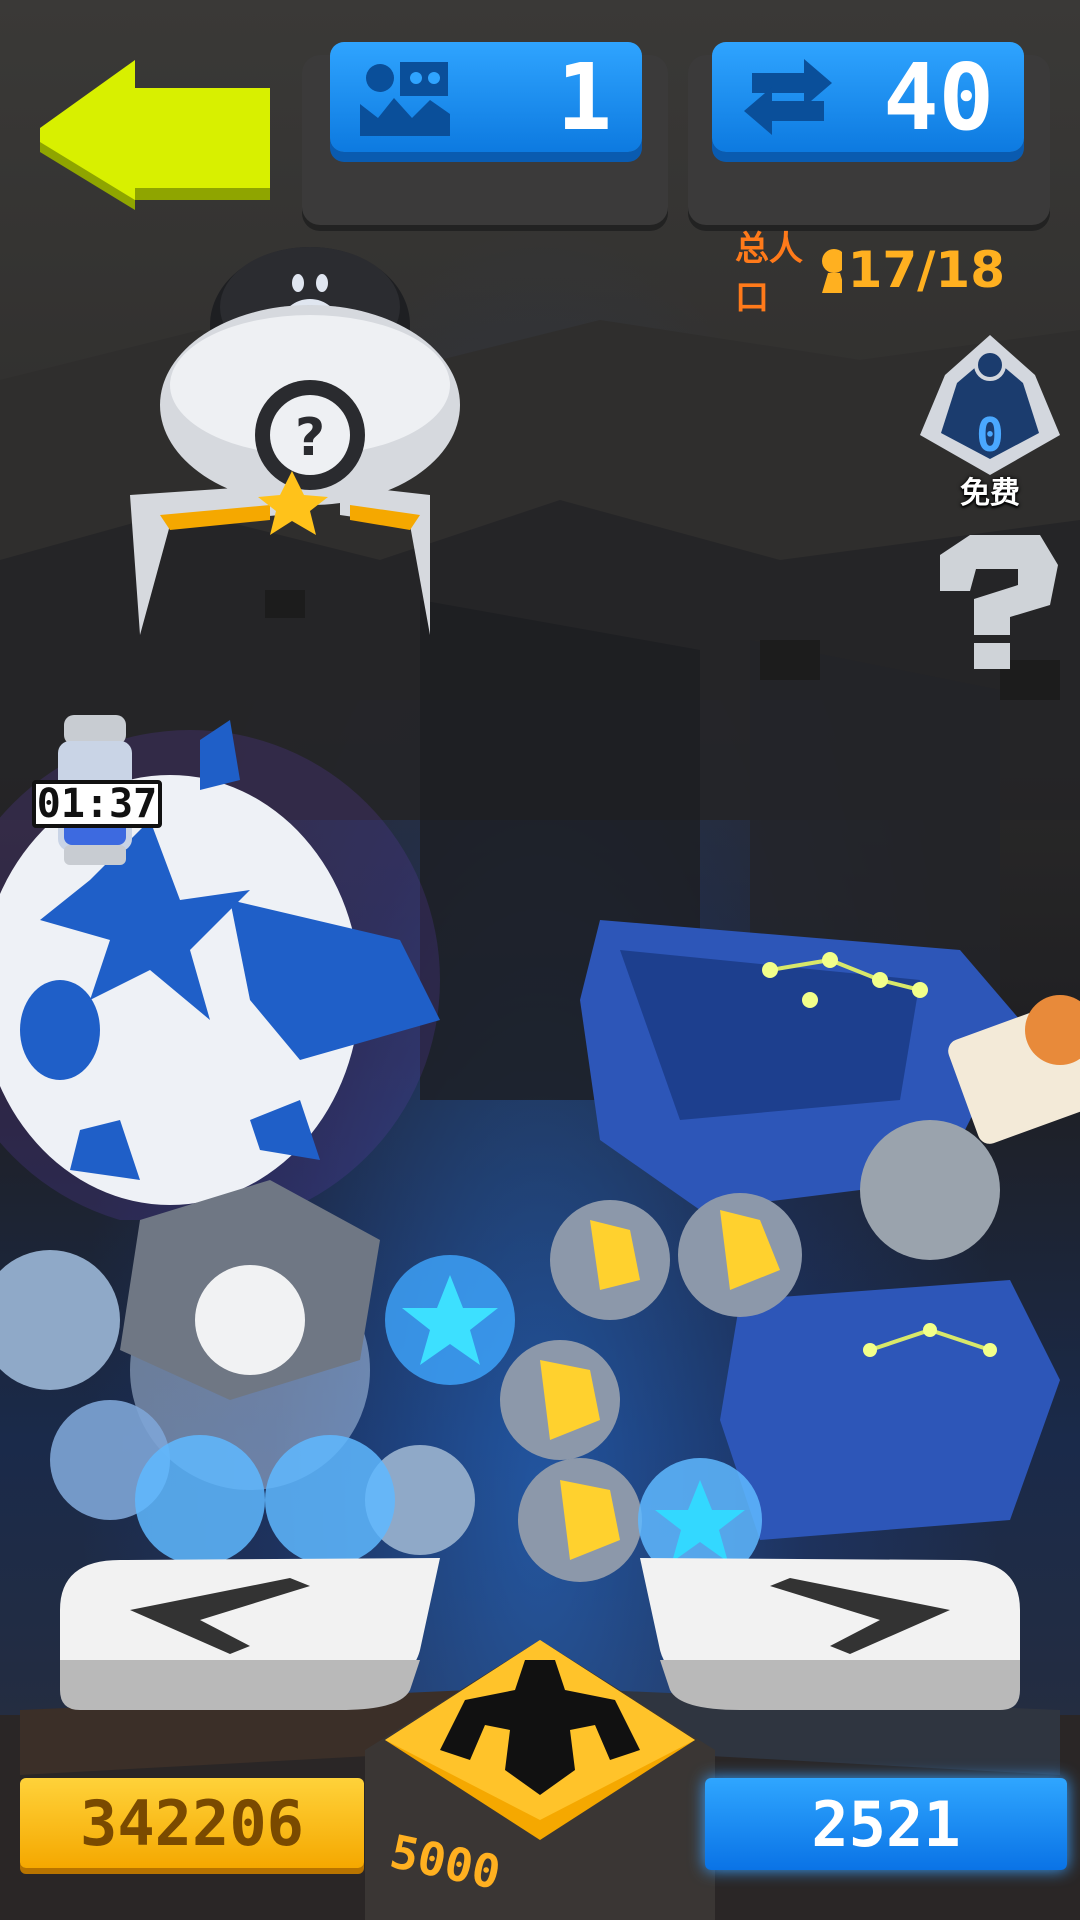  What do you see at coordinates (405, 99) in the screenshot?
I see `monster-level-icon` at bounding box center [405, 99].